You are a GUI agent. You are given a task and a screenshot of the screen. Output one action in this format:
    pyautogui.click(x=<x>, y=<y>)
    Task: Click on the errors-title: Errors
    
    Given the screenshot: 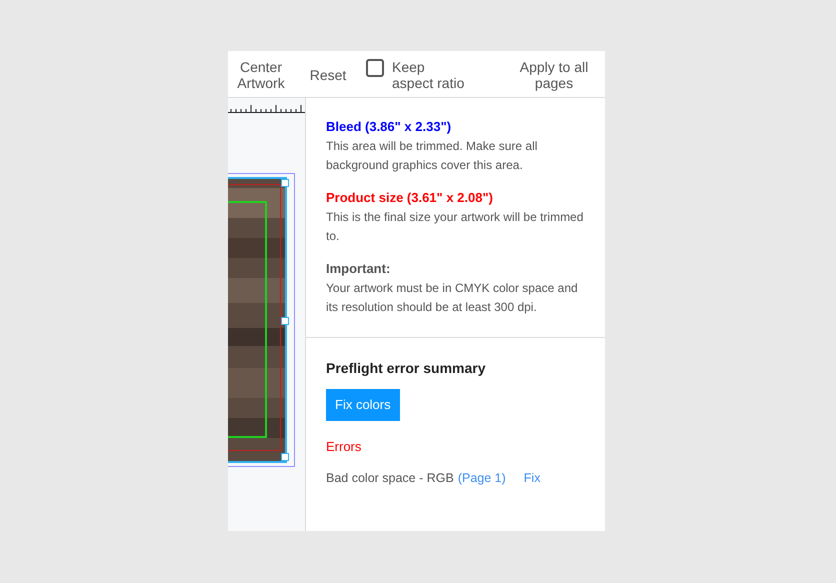 What is the action you would take?
    pyautogui.click(x=344, y=447)
    